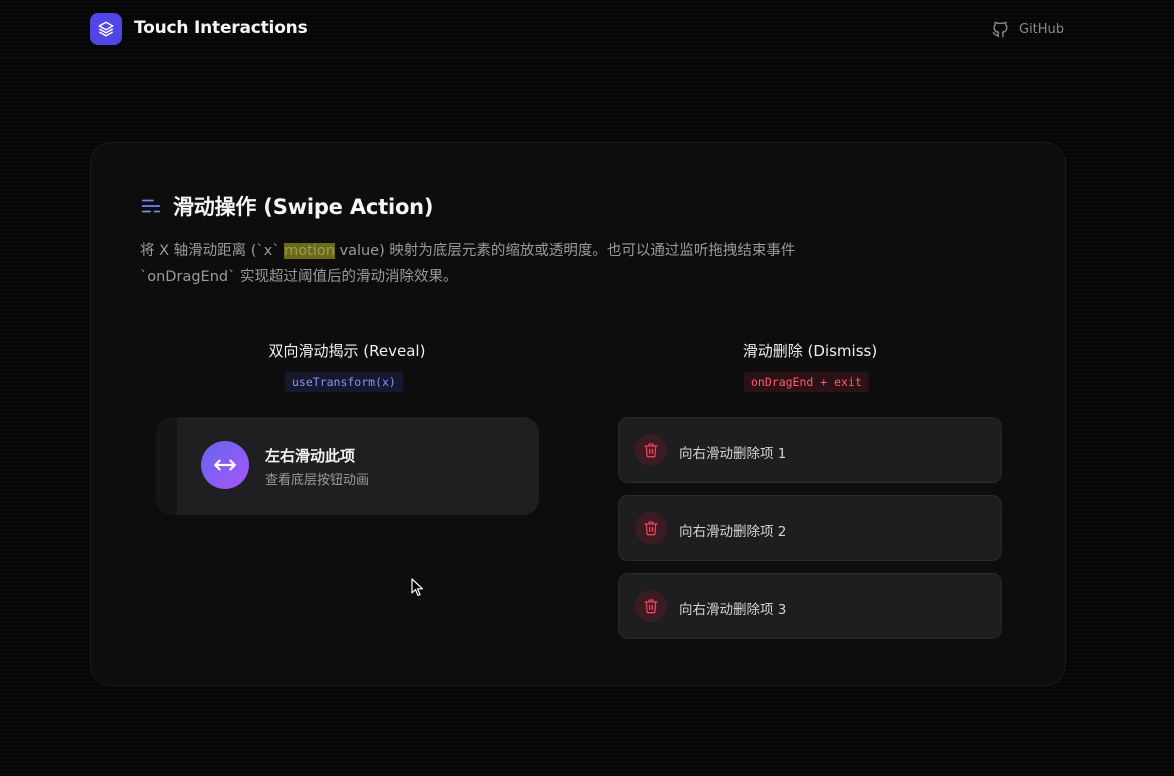 The image size is (1174, 776). Describe the element at coordinates (806, 382) in the screenshot. I see `dismiss-code-tag: onDragEnd + exit` at that location.